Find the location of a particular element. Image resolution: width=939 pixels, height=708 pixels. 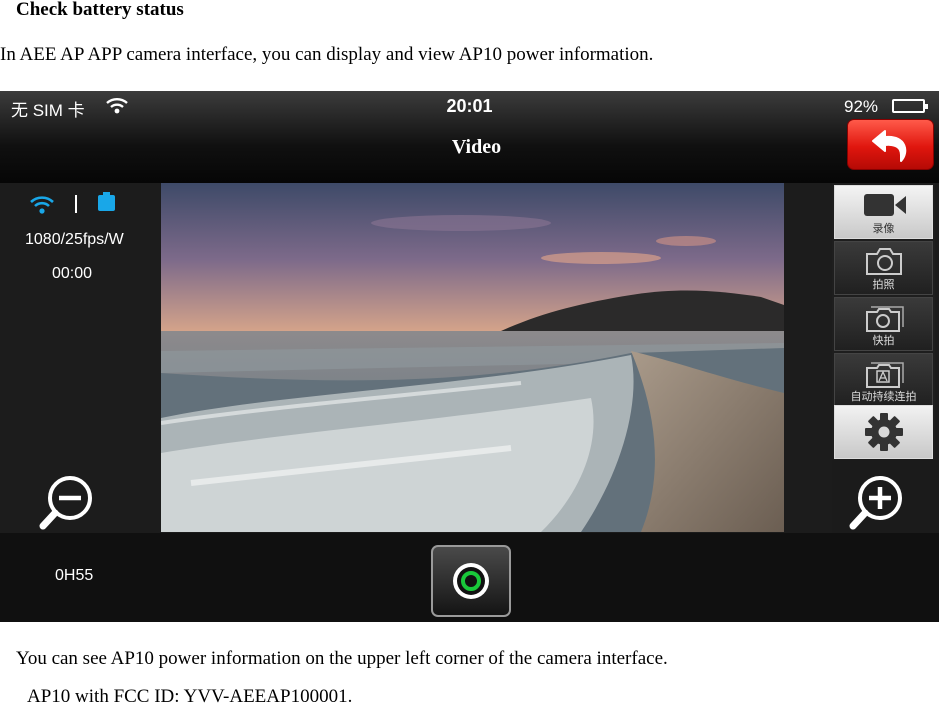

record-button is located at coordinates (471, 581).